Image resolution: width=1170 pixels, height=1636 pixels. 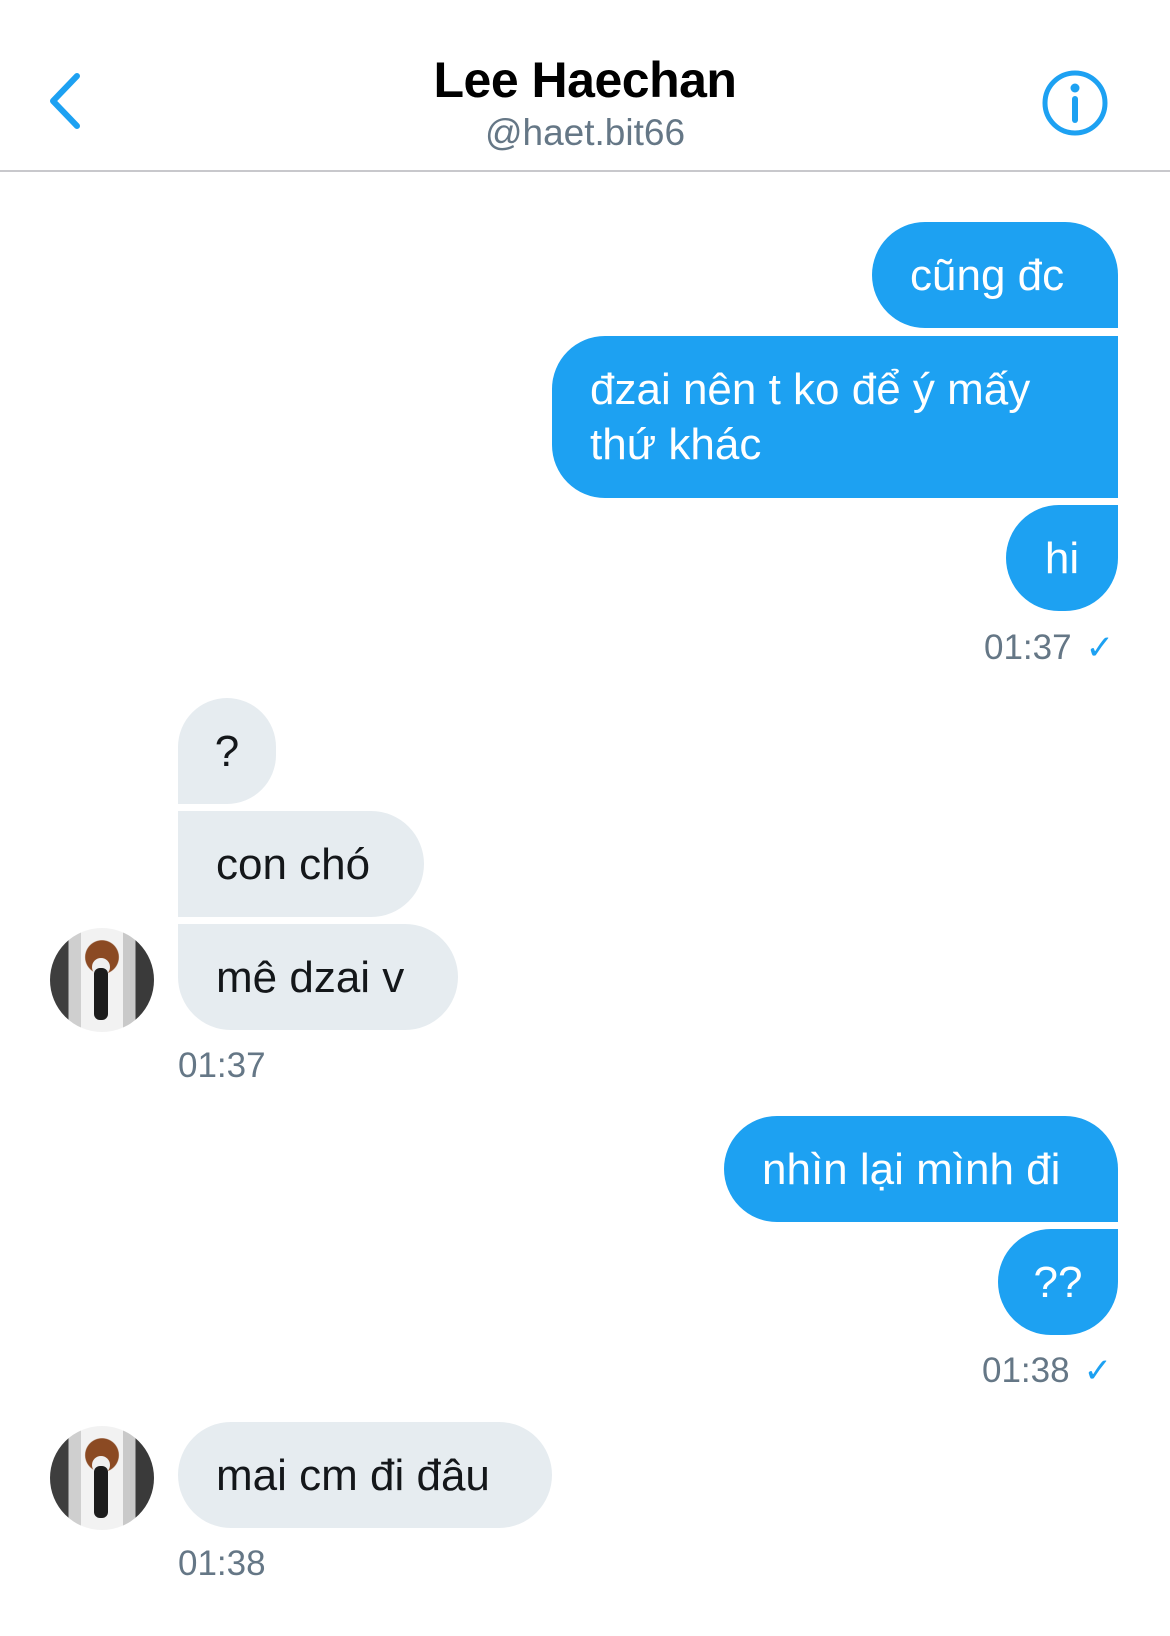 What do you see at coordinates (585, 80) in the screenshot?
I see `contact-name: Lee Haechan` at bounding box center [585, 80].